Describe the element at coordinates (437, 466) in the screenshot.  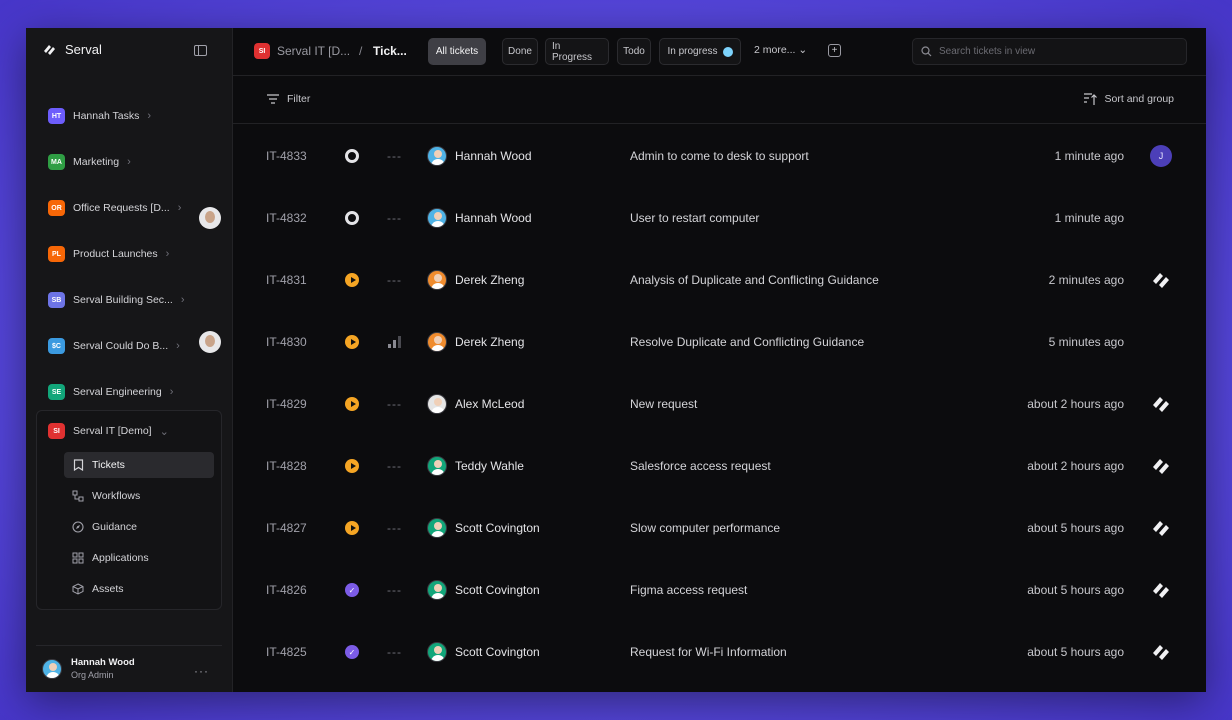
I see `avatar` at that location.